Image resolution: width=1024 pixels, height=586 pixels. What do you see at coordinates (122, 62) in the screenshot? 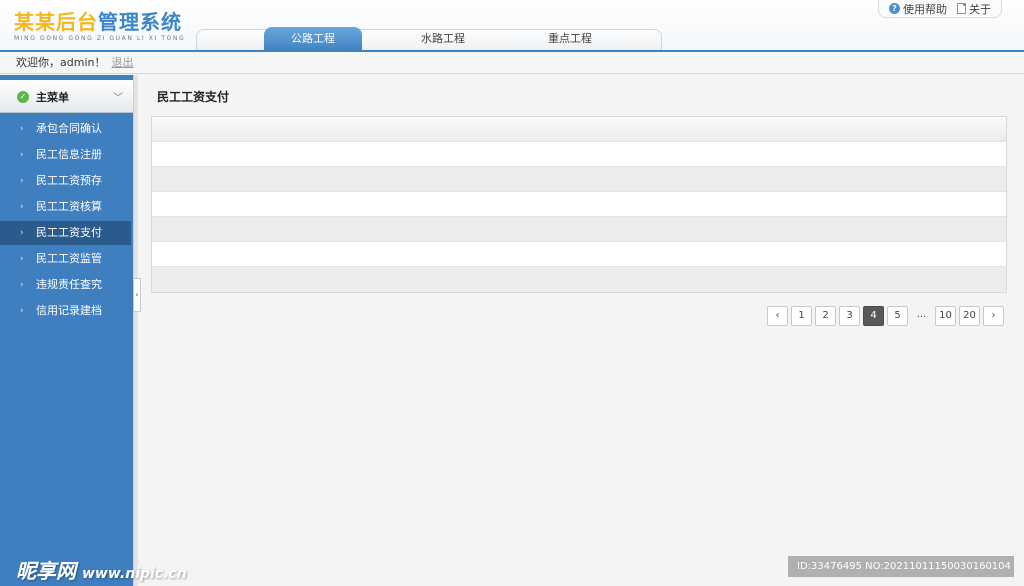
I see `logout-link: 退出` at bounding box center [122, 62].